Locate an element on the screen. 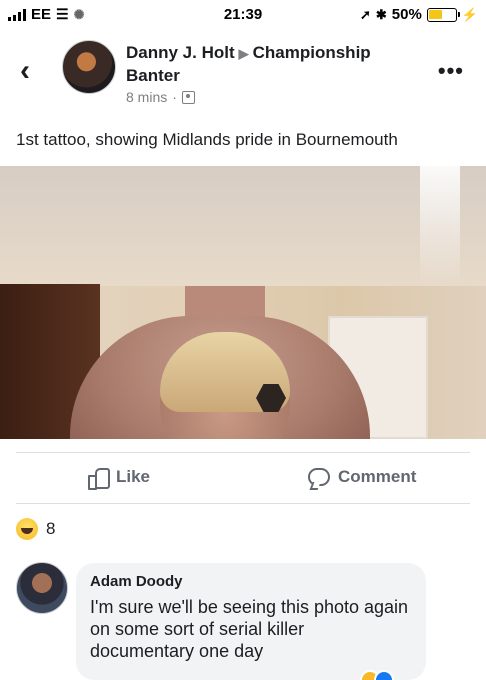 This screenshot has width=486, height=680. battery-icon is located at coordinates (443, 14).